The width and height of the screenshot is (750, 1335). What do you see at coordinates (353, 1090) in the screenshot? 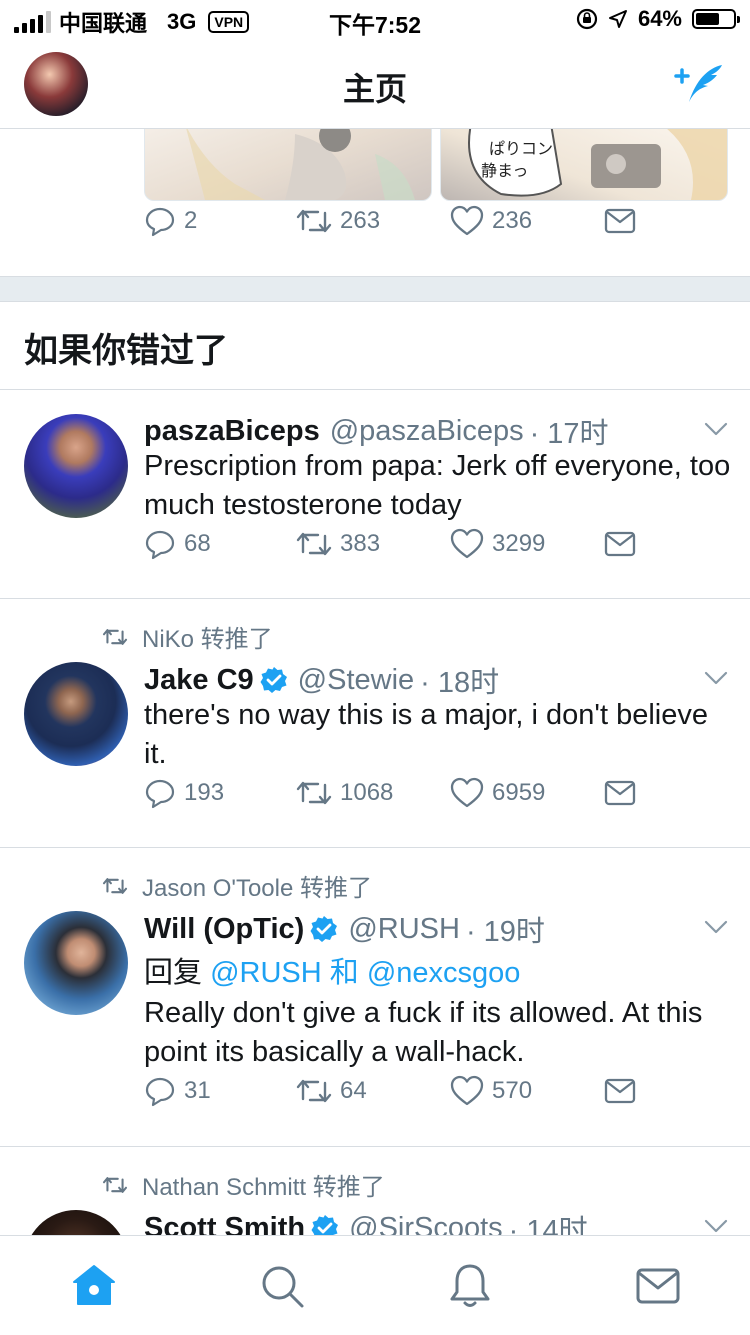
I see `retweet-count: 64` at bounding box center [353, 1090].